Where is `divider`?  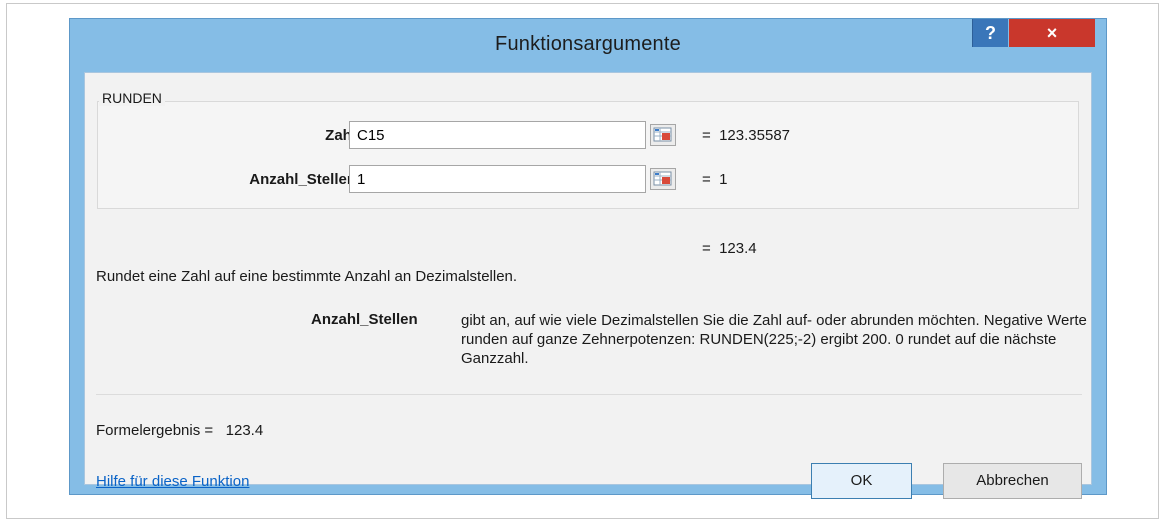 divider is located at coordinates (589, 394).